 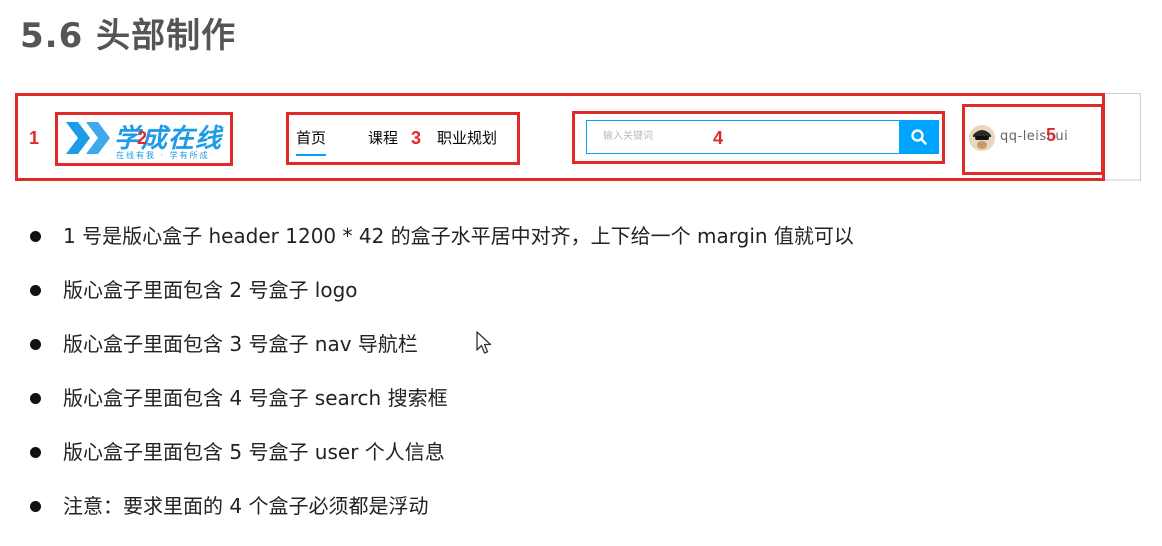 What do you see at coordinates (442, 519) in the screenshot?
I see `list-item: 注意：要求里面的 4 个盒子必须都是浮动` at bounding box center [442, 519].